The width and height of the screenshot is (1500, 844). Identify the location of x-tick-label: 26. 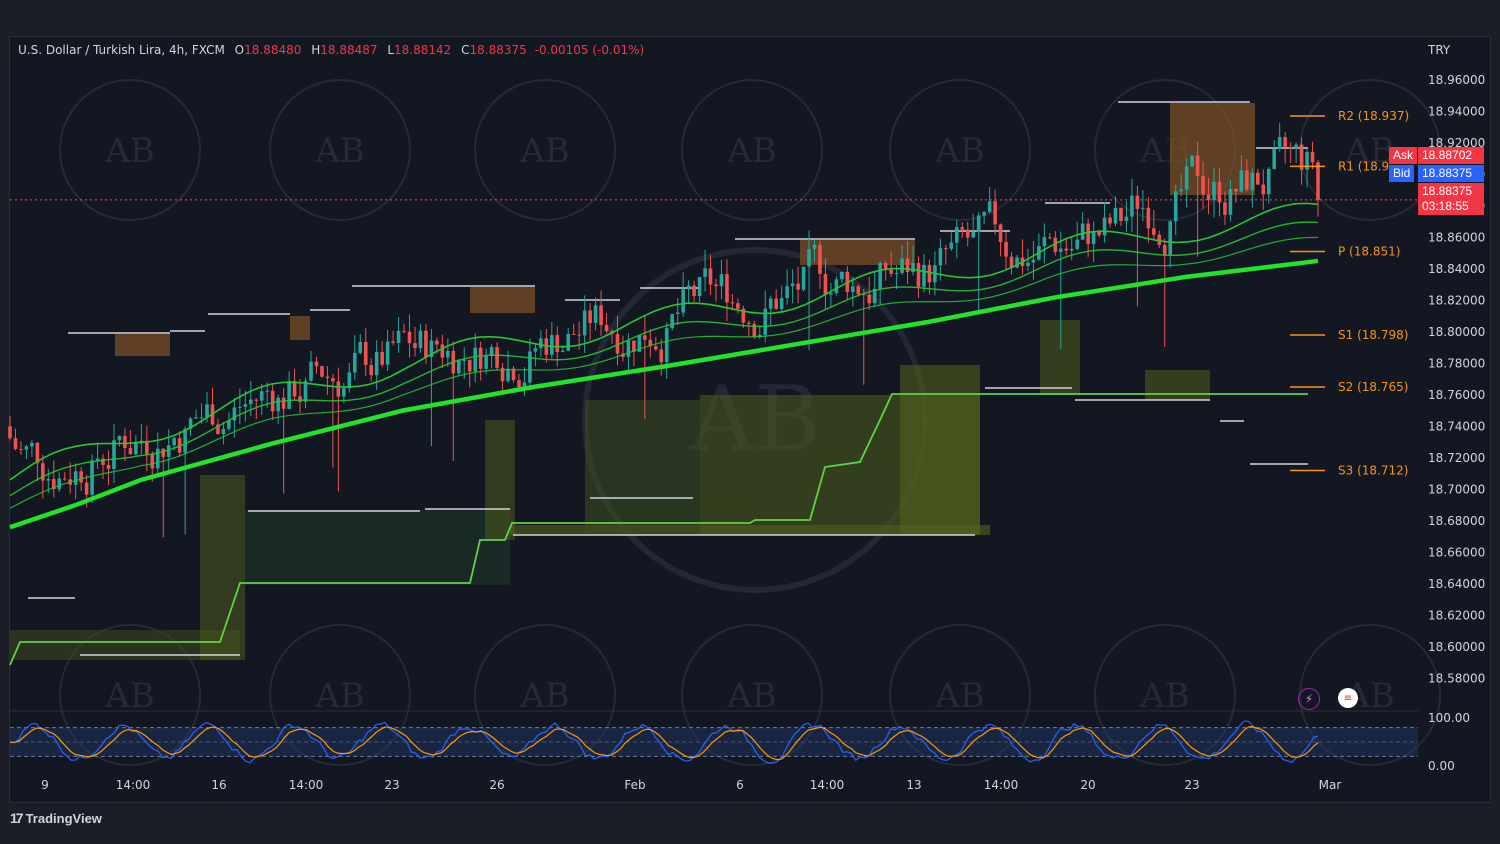
(496, 785).